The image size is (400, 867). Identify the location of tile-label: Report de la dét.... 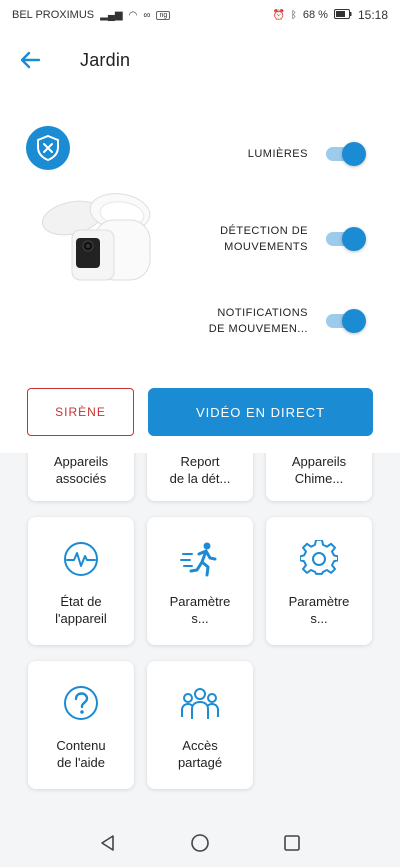
(200, 470).